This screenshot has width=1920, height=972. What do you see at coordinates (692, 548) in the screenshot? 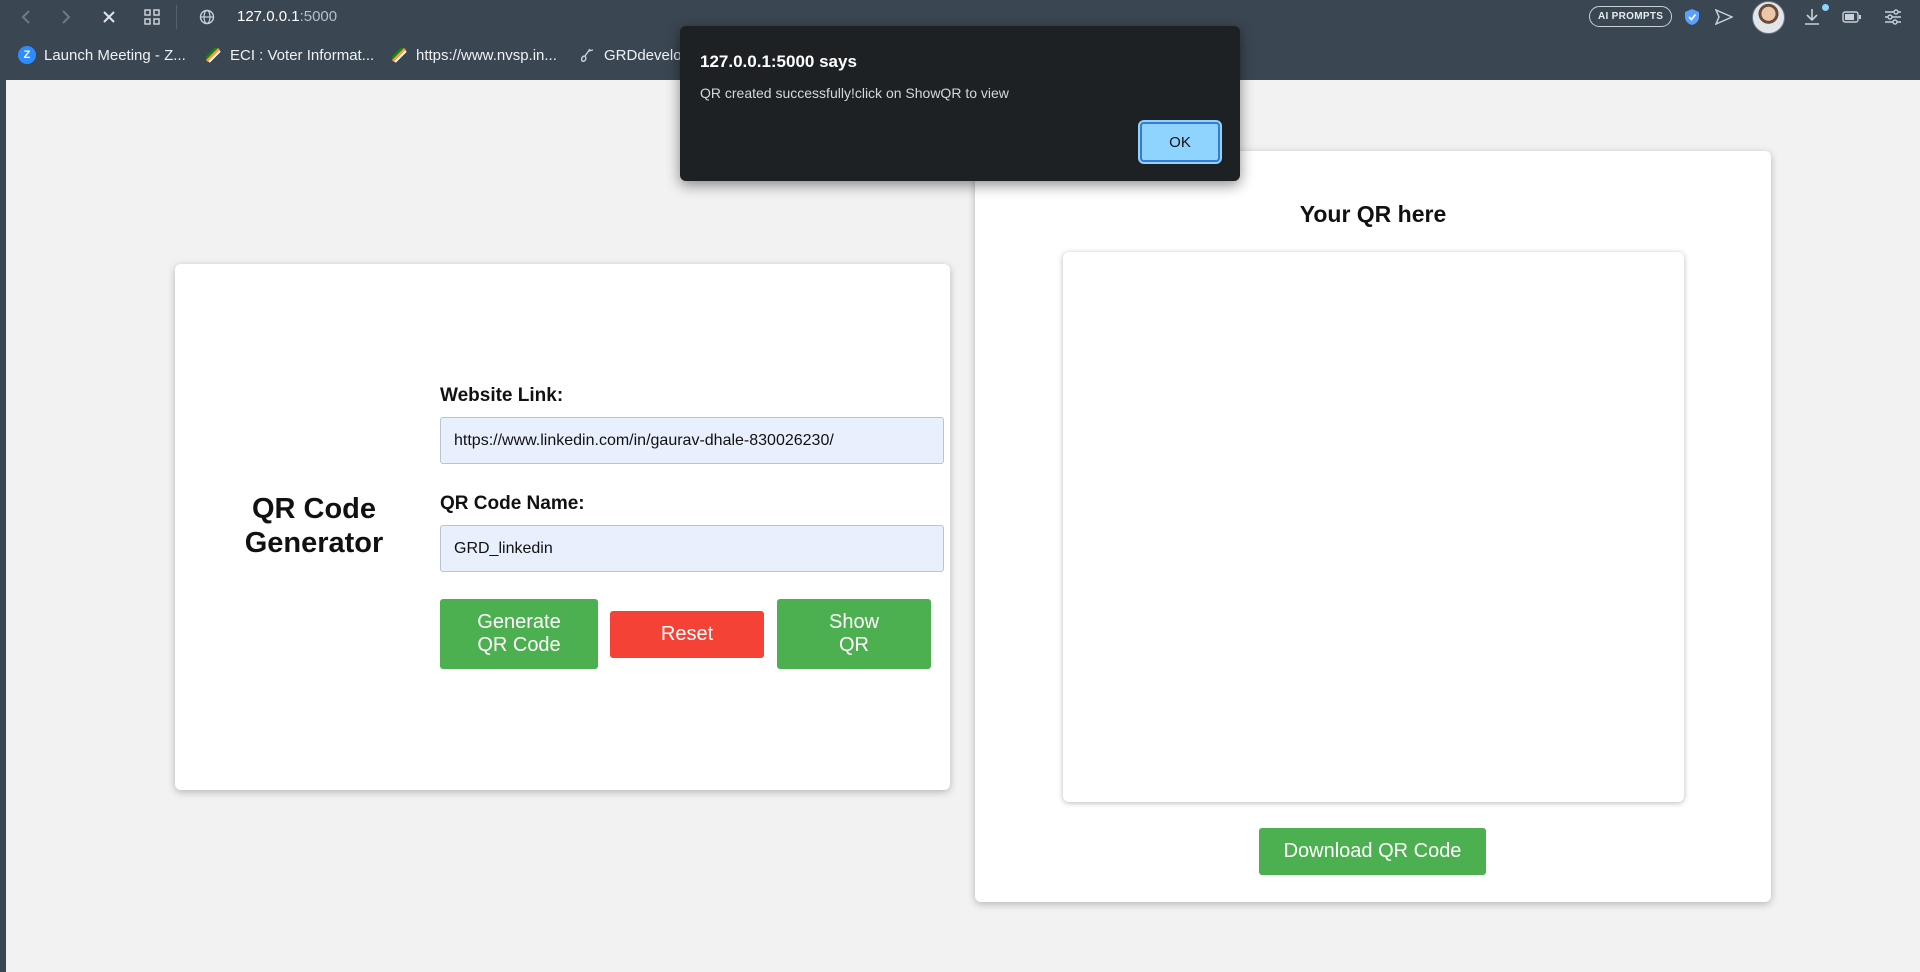
I see `qr-name-input: GRD_linkedin` at bounding box center [692, 548].